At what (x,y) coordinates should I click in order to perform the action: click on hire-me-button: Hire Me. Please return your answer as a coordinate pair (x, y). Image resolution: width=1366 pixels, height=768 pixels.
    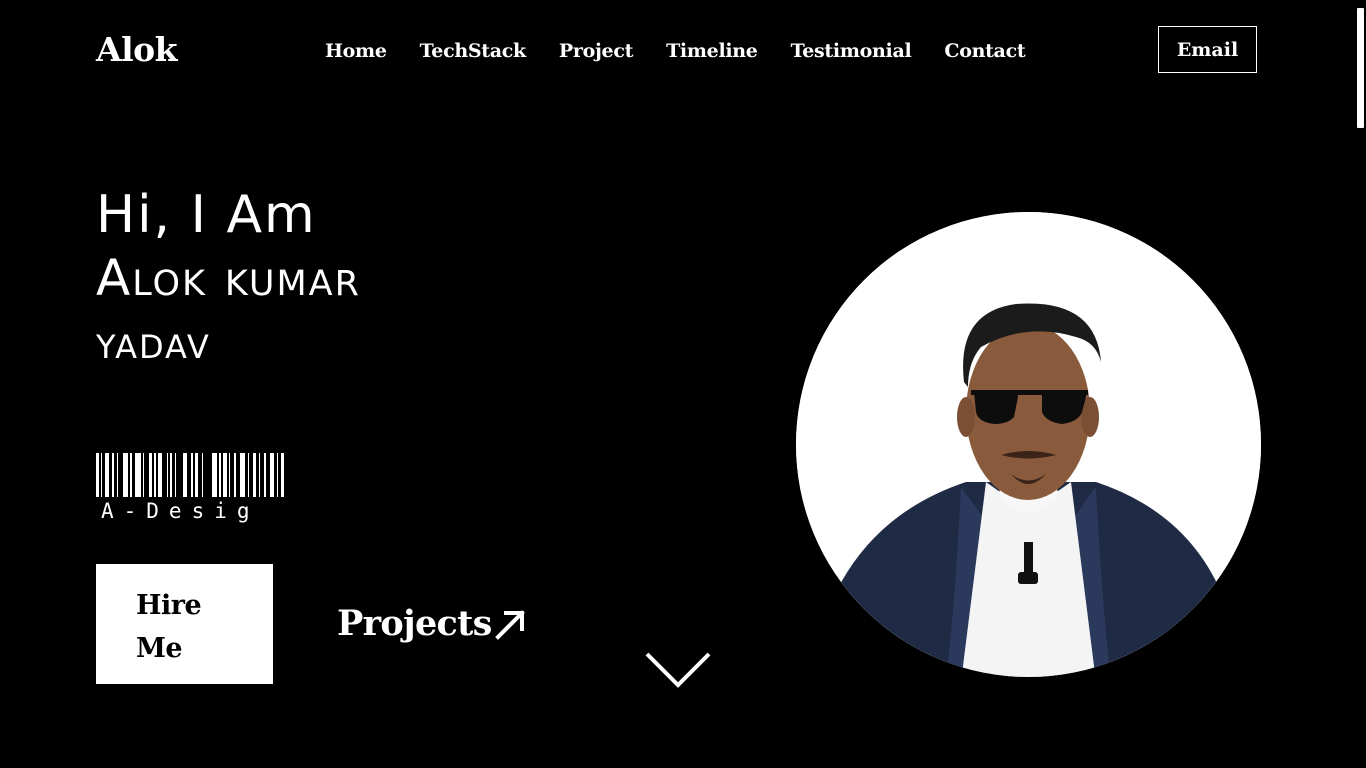
    Looking at the image, I should click on (184, 624).